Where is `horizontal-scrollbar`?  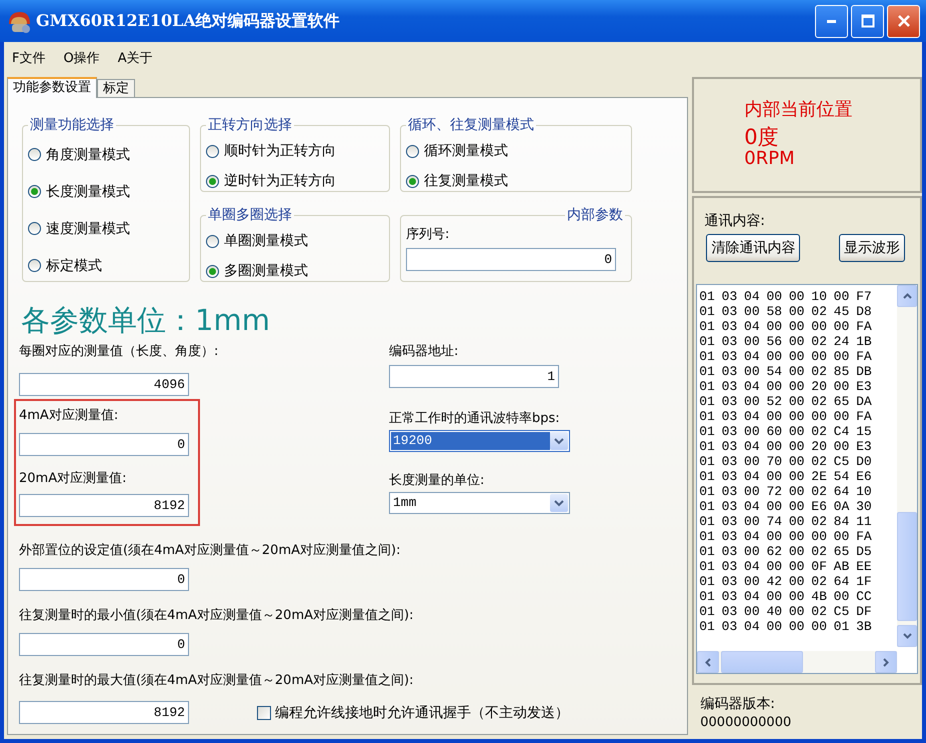 horizontal-scrollbar is located at coordinates (797, 662).